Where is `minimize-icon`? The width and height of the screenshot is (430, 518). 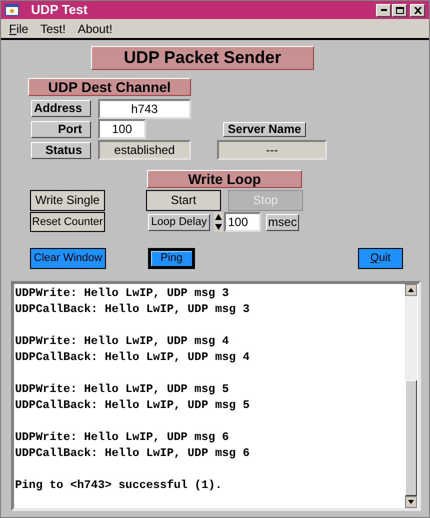
minimize-icon is located at coordinates (383, 10).